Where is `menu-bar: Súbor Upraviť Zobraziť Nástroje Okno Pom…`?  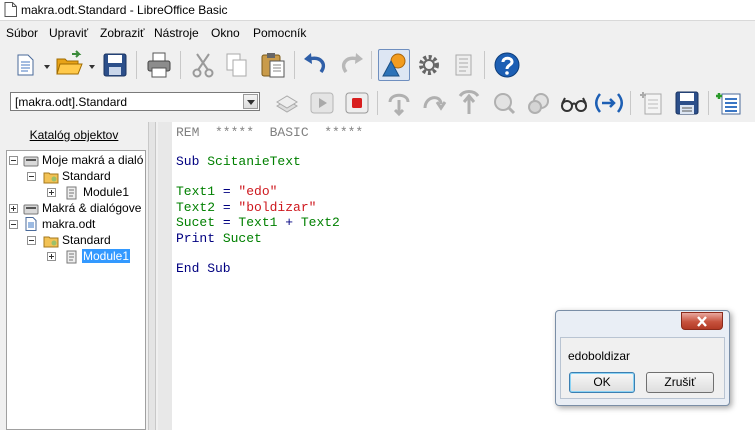 menu-bar: Súbor Upraviť Zobraziť Nástroje Okno Pom… is located at coordinates (377, 33).